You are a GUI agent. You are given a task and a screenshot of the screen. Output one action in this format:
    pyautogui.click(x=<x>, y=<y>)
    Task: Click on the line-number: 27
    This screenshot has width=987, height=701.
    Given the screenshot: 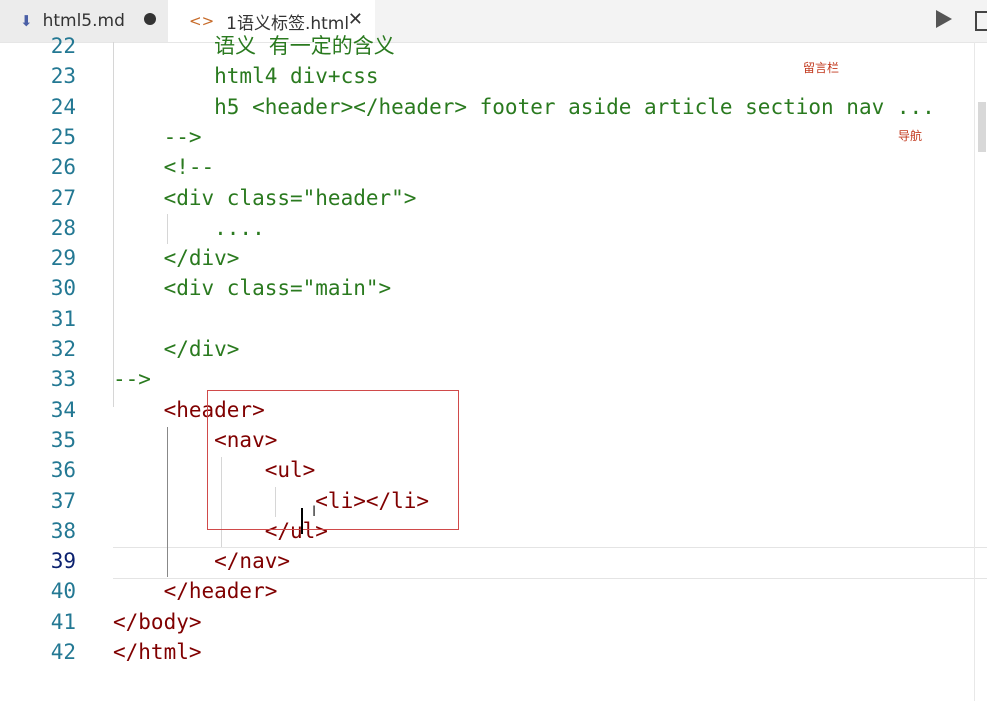 What is the action you would take?
    pyautogui.click(x=63, y=197)
    